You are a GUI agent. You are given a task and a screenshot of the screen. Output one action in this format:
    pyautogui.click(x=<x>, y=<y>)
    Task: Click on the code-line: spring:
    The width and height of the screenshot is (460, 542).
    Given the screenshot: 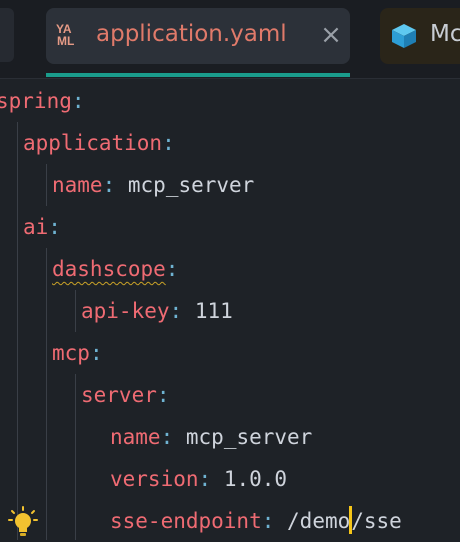 What is the action you would take?
    pyautogui.click(x=42, y=101)
    